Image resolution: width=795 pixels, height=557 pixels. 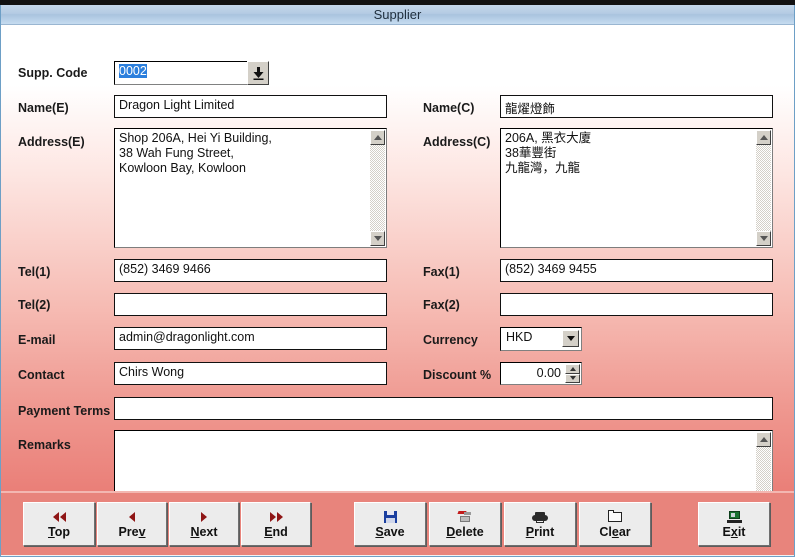 What do you see at coordinates (276, 517) in the screenshot?
I see `double-right-arrow-icon` at bounding box center [276, 517].